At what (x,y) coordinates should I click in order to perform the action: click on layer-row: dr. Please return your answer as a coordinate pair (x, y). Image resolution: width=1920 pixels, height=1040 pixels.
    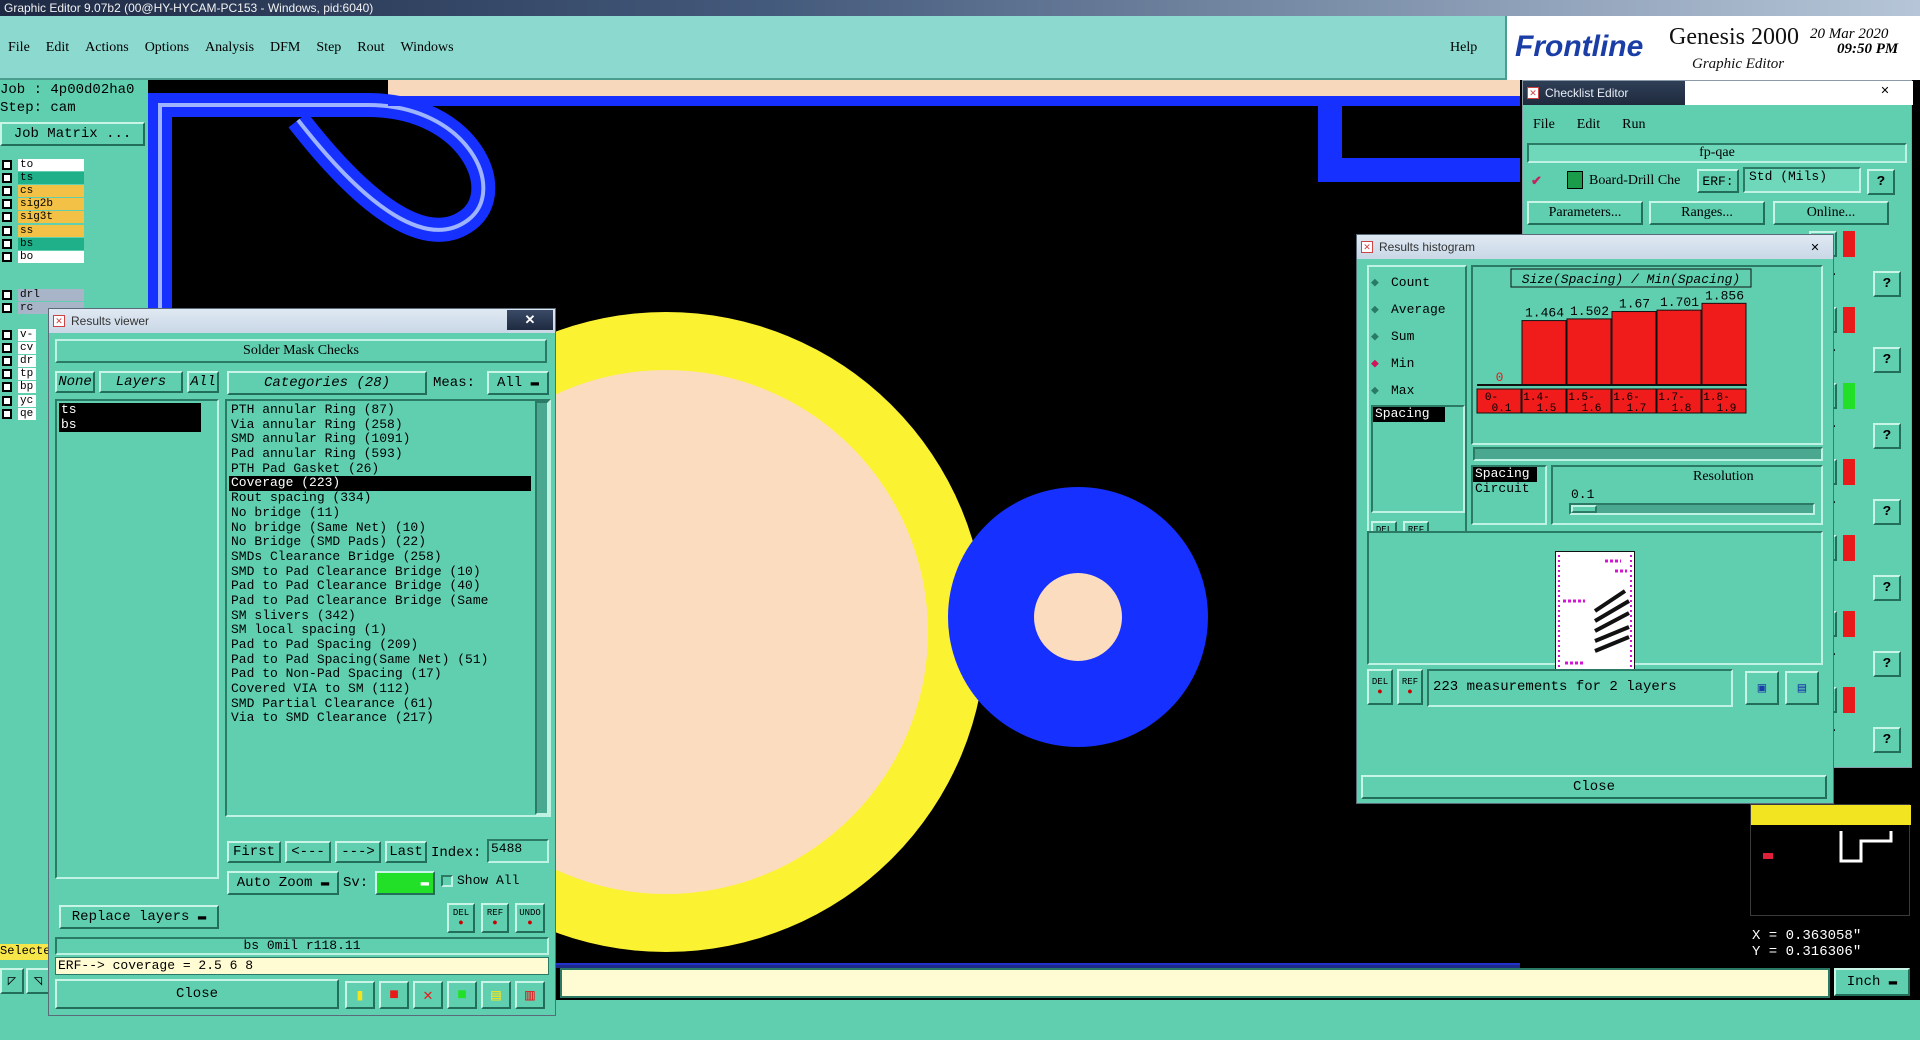
    Looking at the image, I should click on (25, 360).